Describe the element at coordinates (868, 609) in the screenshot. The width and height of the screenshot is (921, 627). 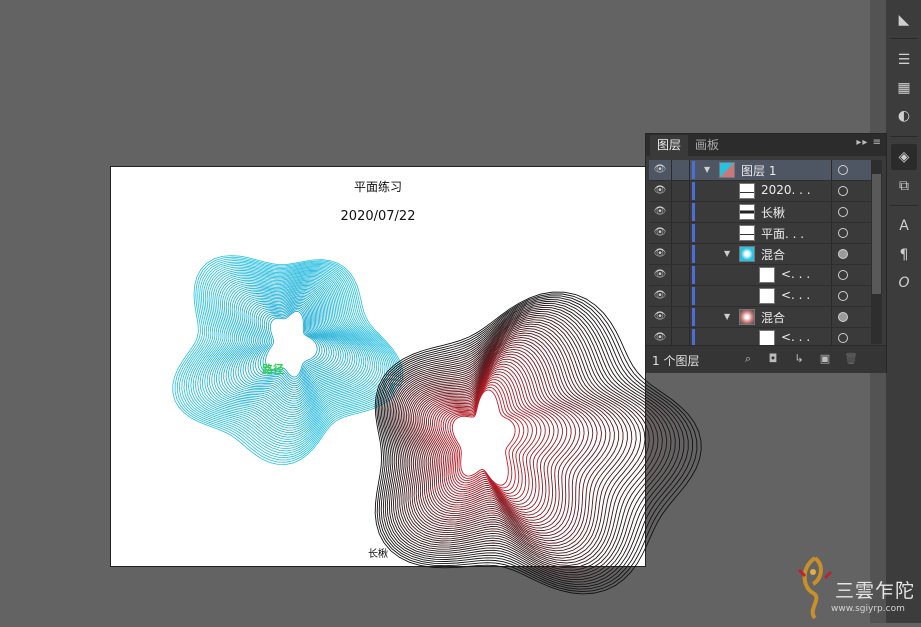
I see `watermark-url: www.sgiyrp.com` at that location.